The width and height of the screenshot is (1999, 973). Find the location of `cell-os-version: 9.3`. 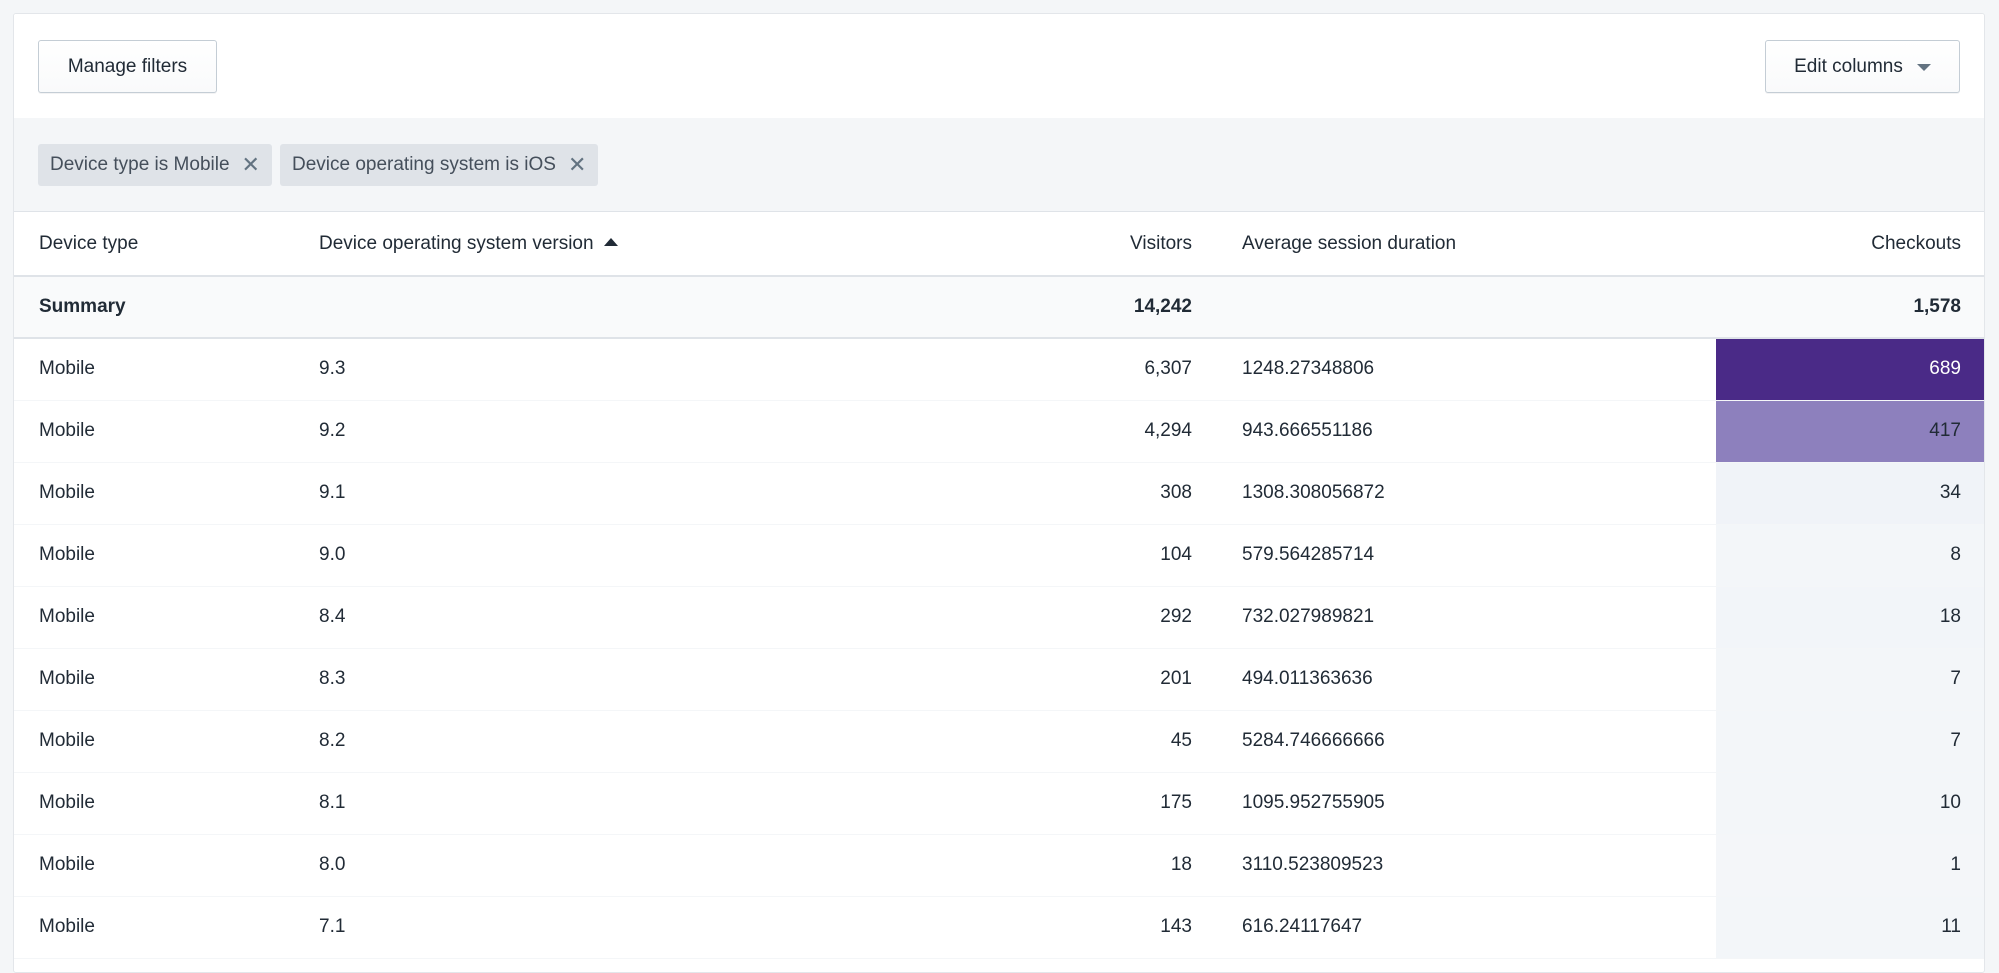

cell-os-version: 9.3 is located at coordinates (596, 369).